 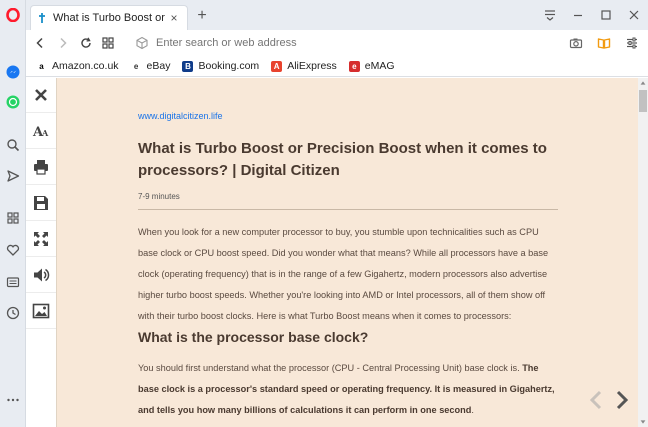 What do you see at coordinates (159, 196) in the screenshot?
I see `reading-time: 7-9 minutes` at bounding box center [159, 196].